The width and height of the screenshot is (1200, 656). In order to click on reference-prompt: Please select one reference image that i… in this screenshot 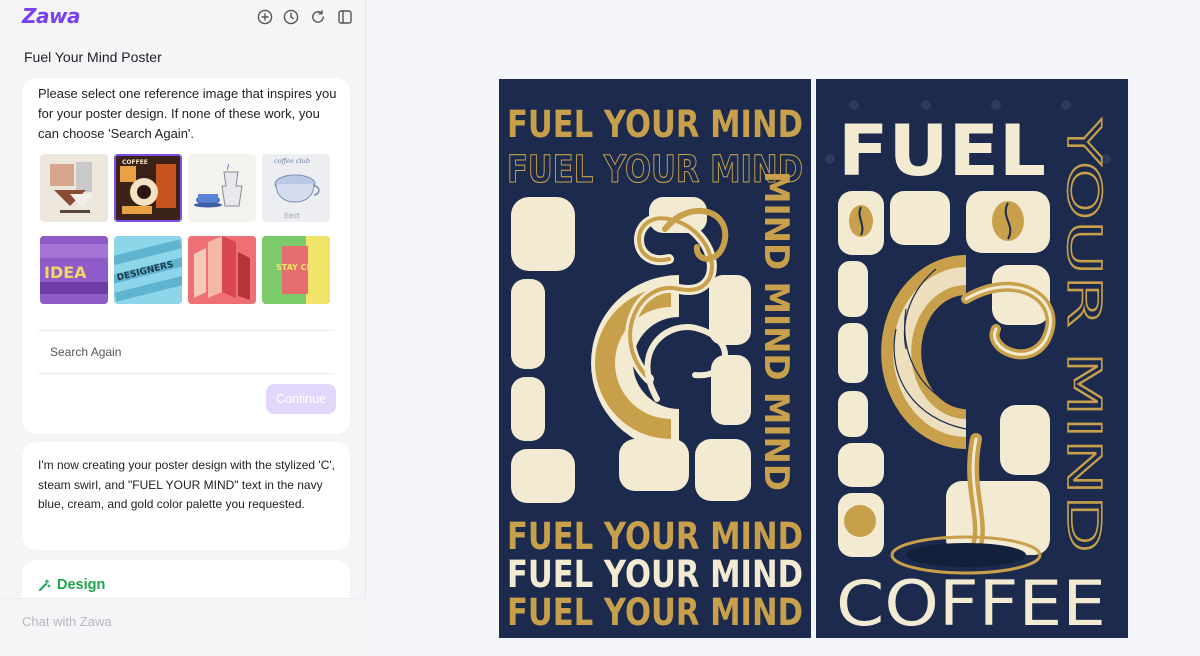, I will do `click(187, 113)`.